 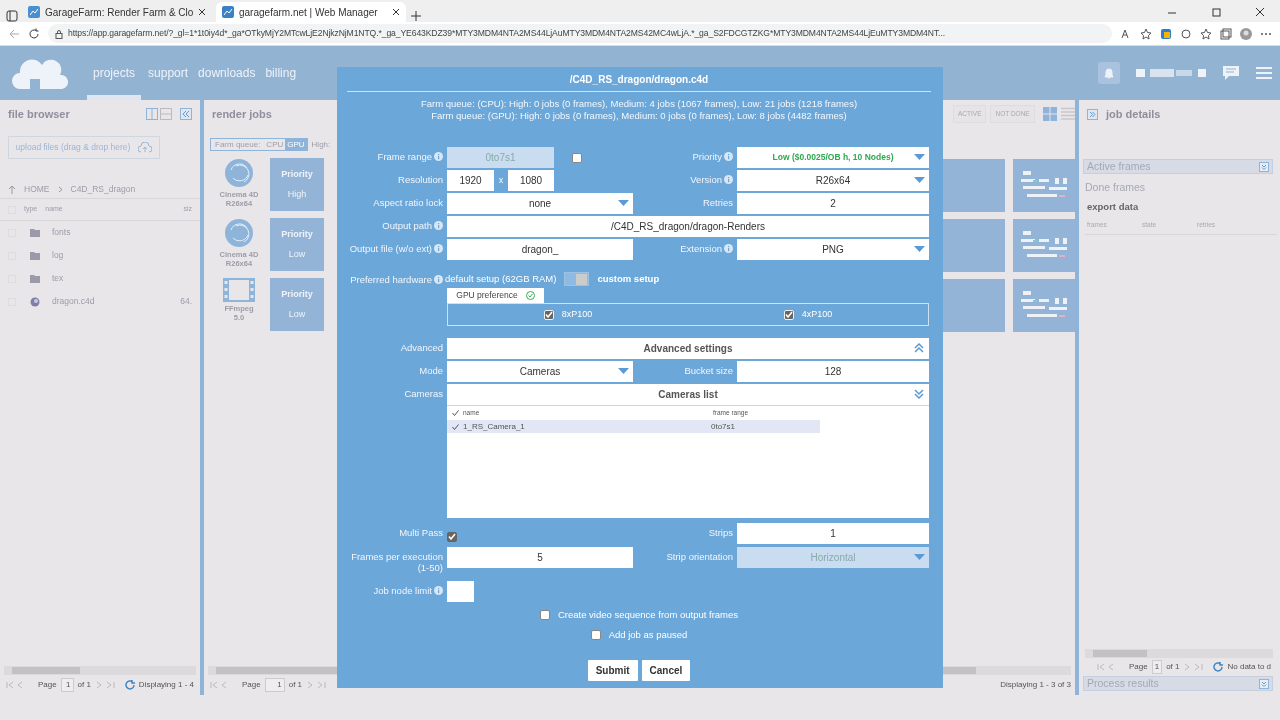 What do you see at coordinates (833, 249) in the screenshot?
I see `dropdown: PNG` at bounding box center [833, 249].